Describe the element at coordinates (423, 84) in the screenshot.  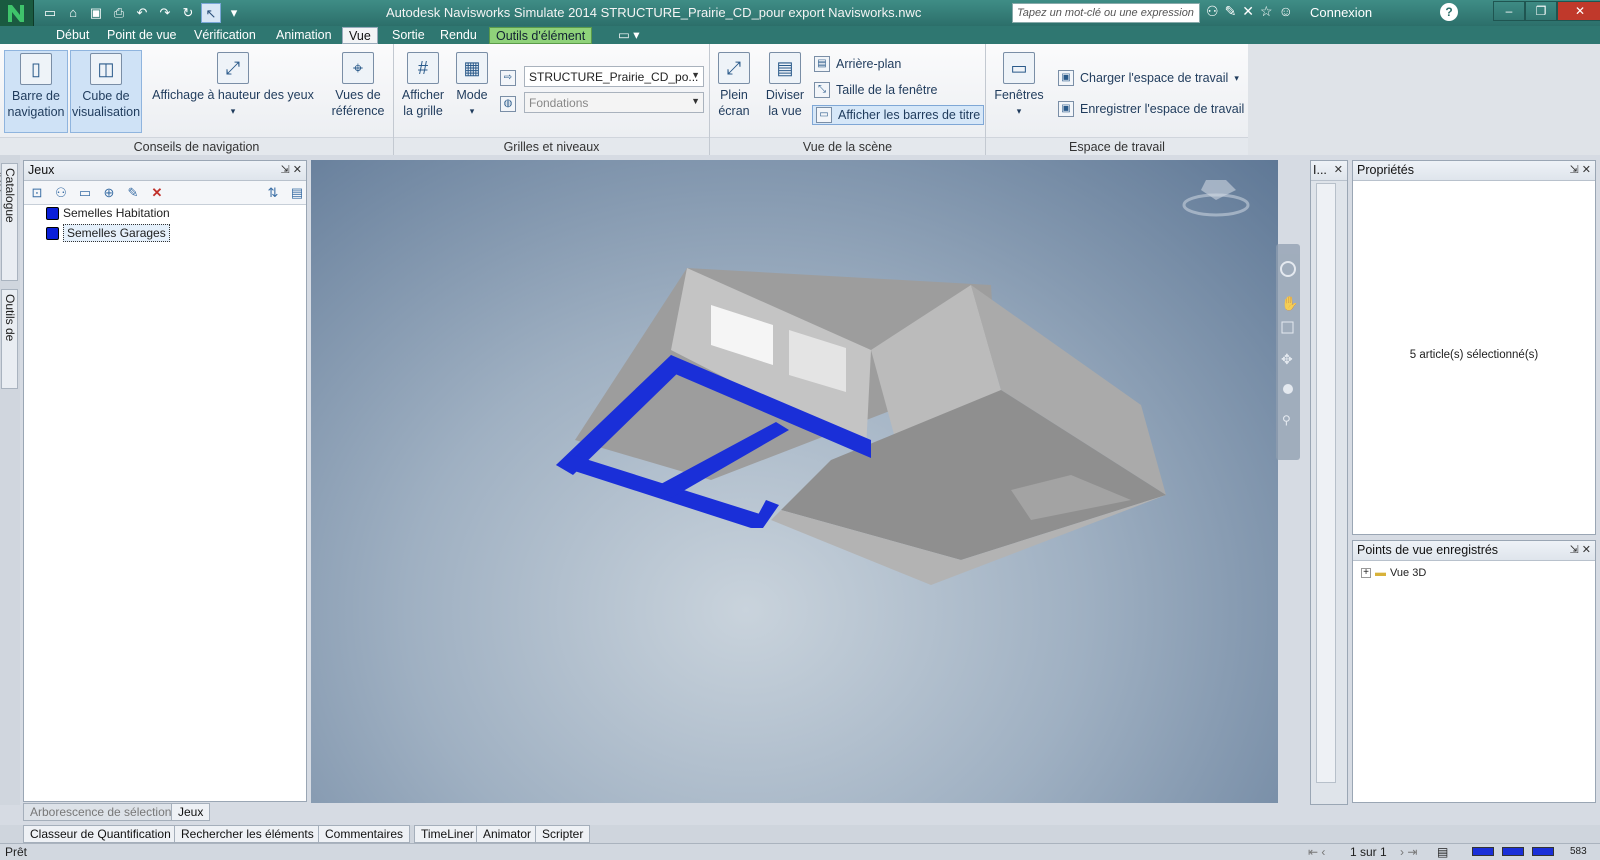
I see `show-grid-button: # Afficher la grille` at that location.